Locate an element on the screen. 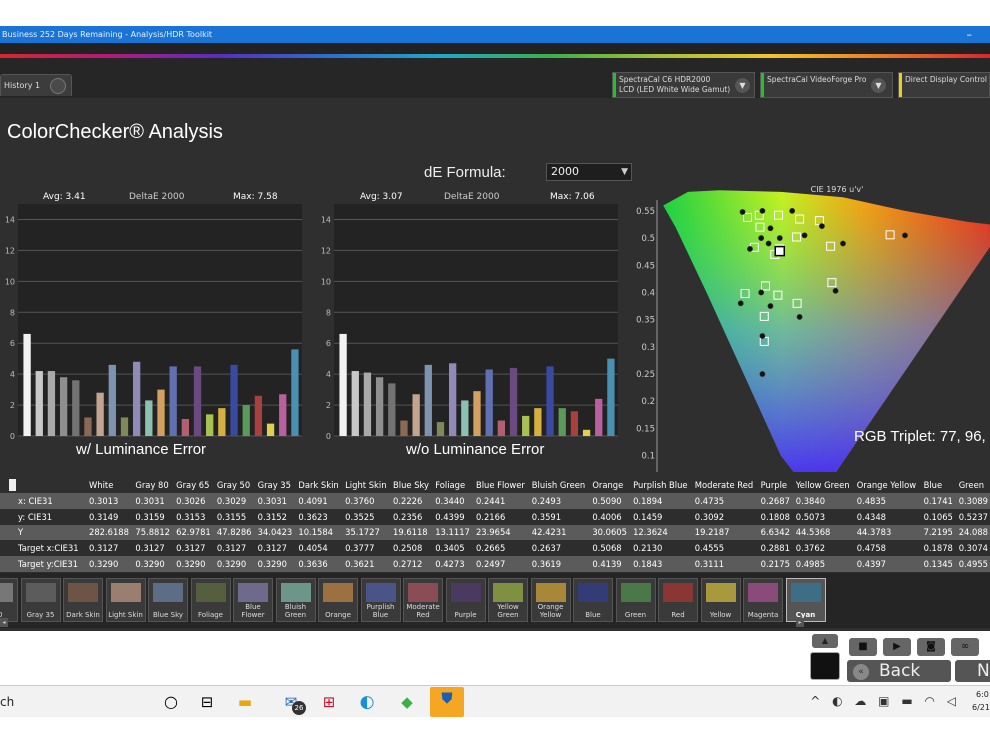 The width and height of the screenshot is (990, 742). record-icon: ◙ is located at coordinates (931, 647).